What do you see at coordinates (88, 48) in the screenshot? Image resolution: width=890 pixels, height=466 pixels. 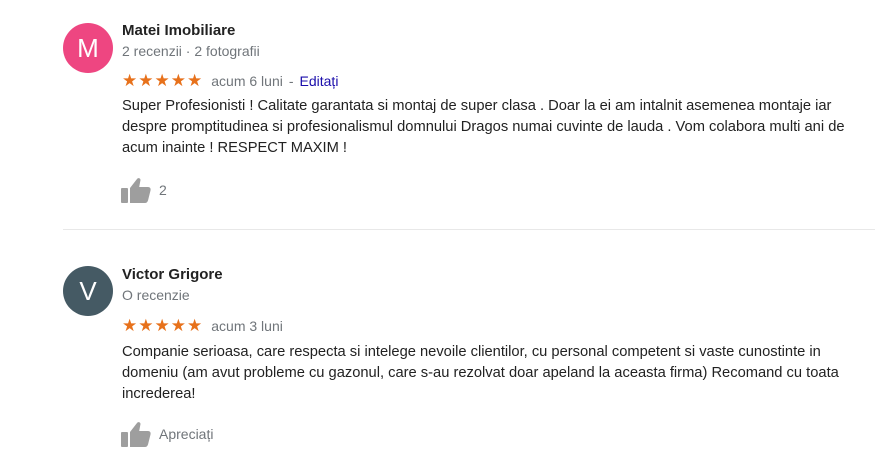 I see `avatar: M` at bounding box center [88, 48].